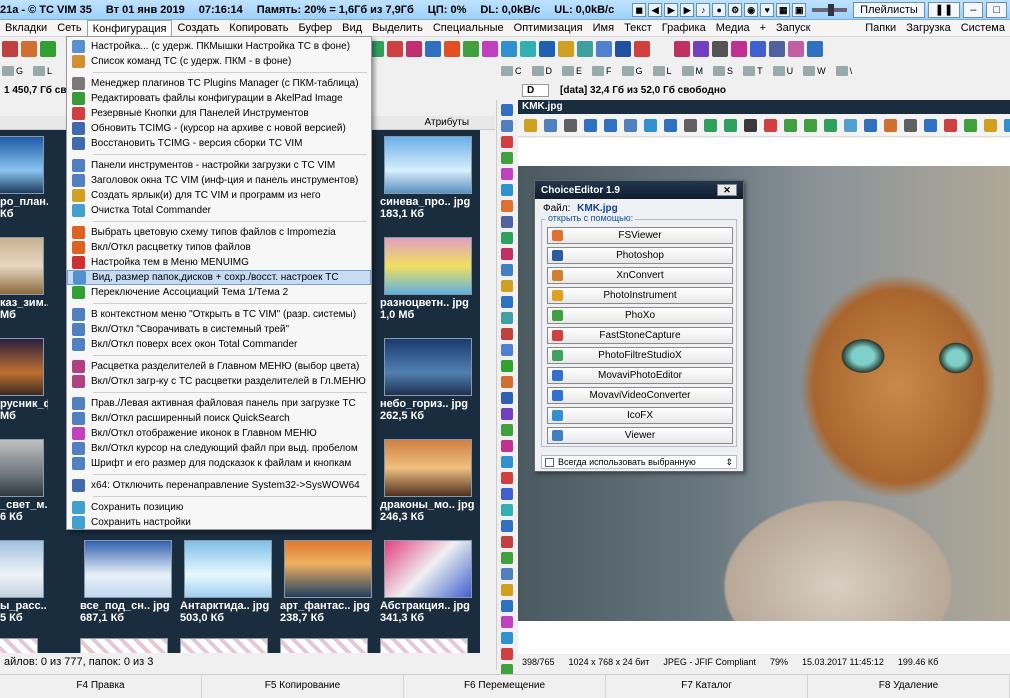  What do you see at coordinates (727, 190) in the screenshot?
I see `close-icon: ✕` at bounding box center [727, 190].